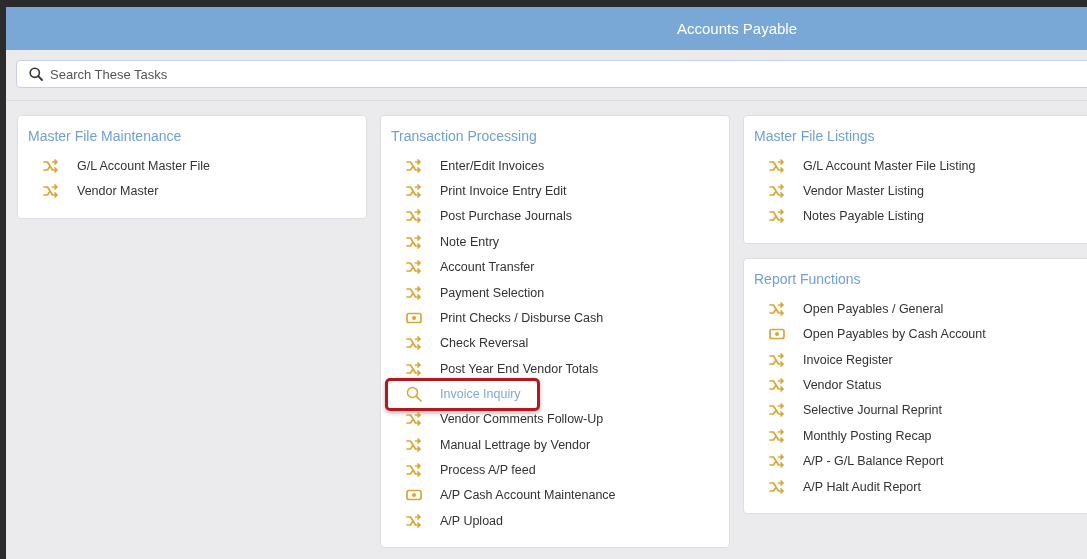 The image size is (1087, 559). What do you see at coordinates (503, 495) in the screenshot?
I see `task-item: A/P Cash Account Maintenance` at bounding box center [503, 495].